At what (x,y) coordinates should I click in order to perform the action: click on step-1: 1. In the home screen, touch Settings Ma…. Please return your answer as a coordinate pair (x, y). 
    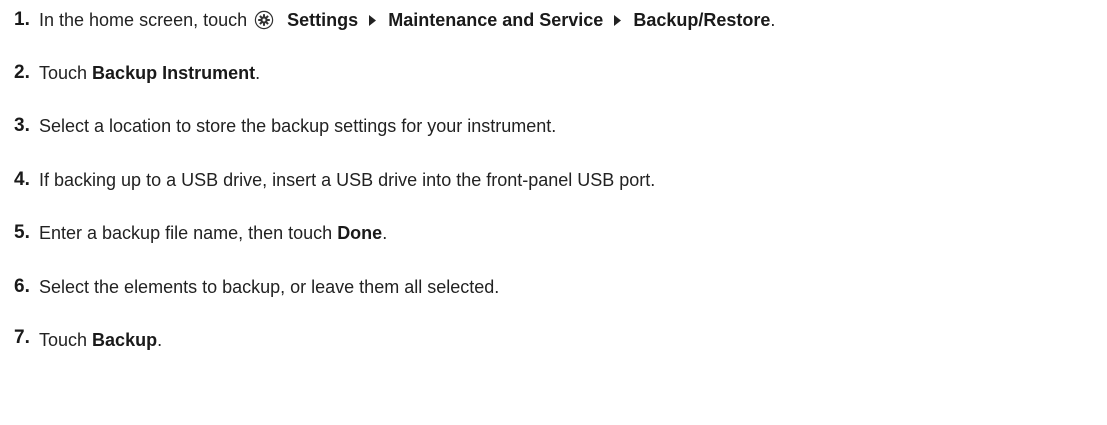
    Looking at the image, I should click on (394, 20).